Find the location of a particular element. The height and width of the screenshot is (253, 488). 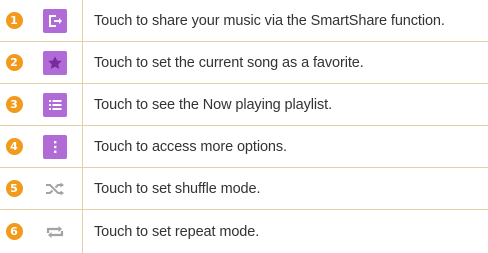

number-badge: 6 is located at coordinates (14, 231).